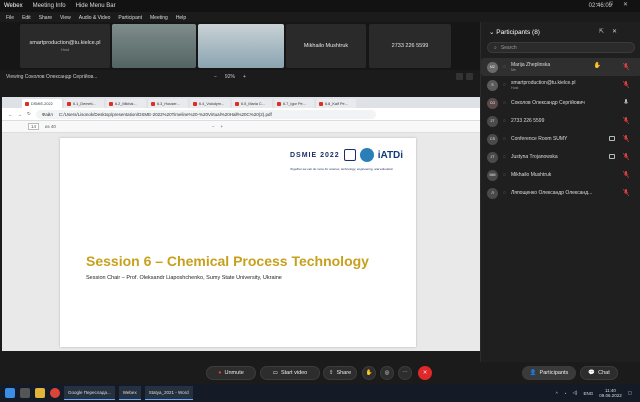 This screenshot has height=402, width=640. Describe the element at coordinates (168, 393) in the screenshot. I see `taskbar-app-word: Statya_2021 - Word` at that location.